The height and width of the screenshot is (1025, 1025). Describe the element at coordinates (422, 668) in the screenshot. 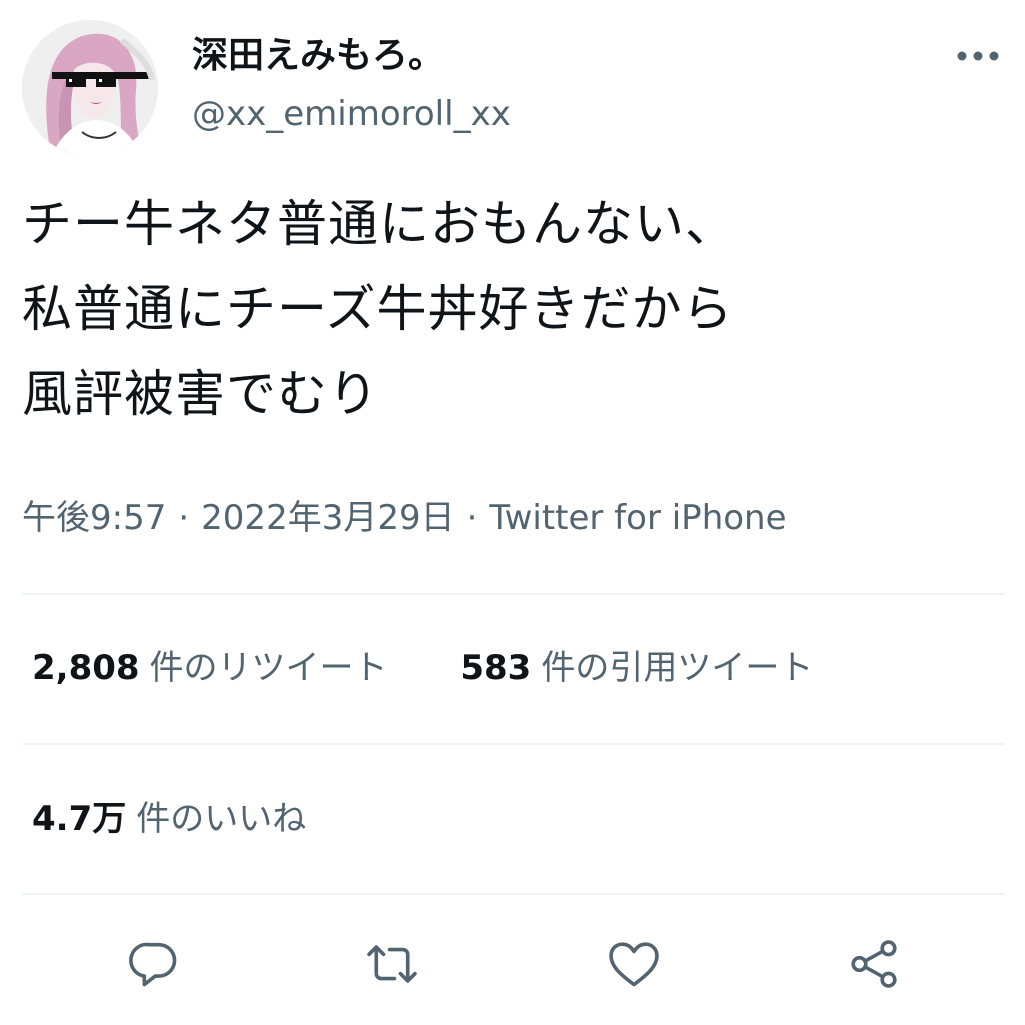

I see `stats-row-retweets: 2,808 件のリツイート 583 件の引用ツイート` at that location.